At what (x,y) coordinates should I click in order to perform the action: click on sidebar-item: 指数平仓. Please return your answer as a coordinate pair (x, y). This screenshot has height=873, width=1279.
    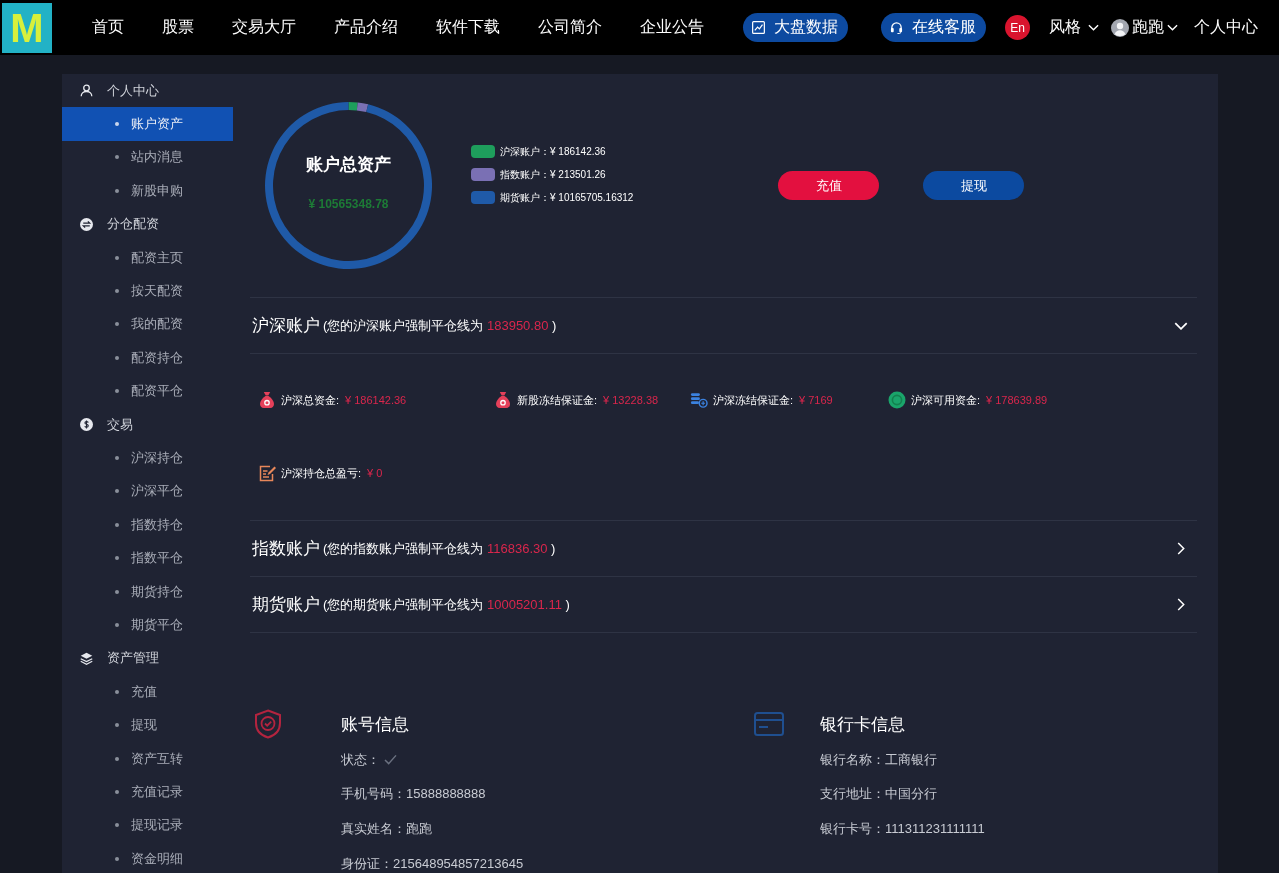
    Looking at the image, I should click on (147, 558).